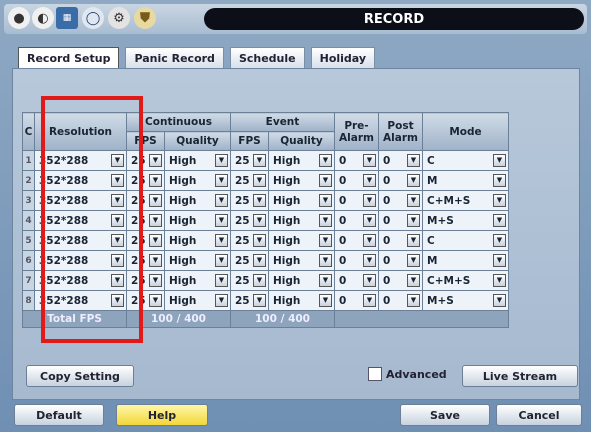 This screenshot has width=591, height=432. Describe the element at coordinates (343, 57) in the screenshot. I see `tab-holiday: Holiday` at that location.